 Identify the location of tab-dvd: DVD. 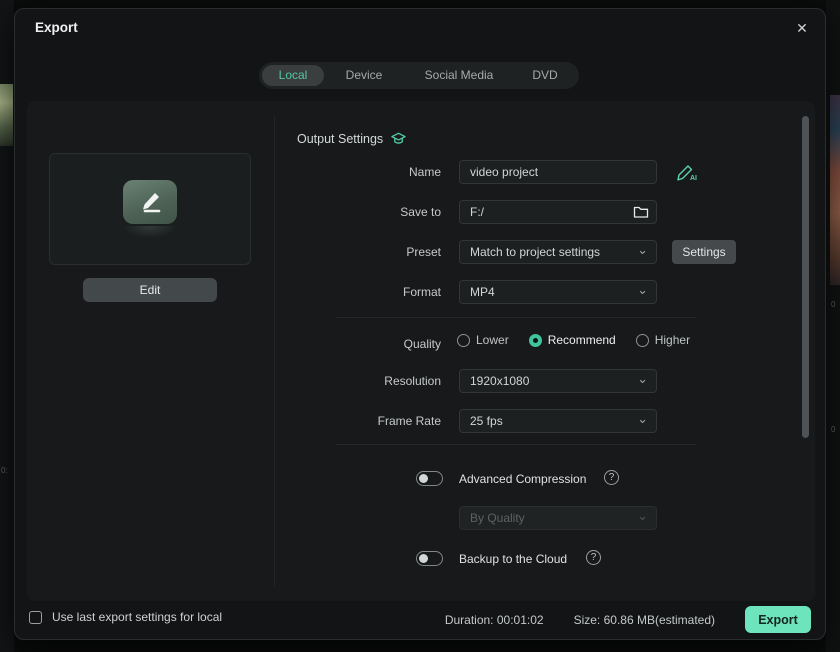
(545, 75).